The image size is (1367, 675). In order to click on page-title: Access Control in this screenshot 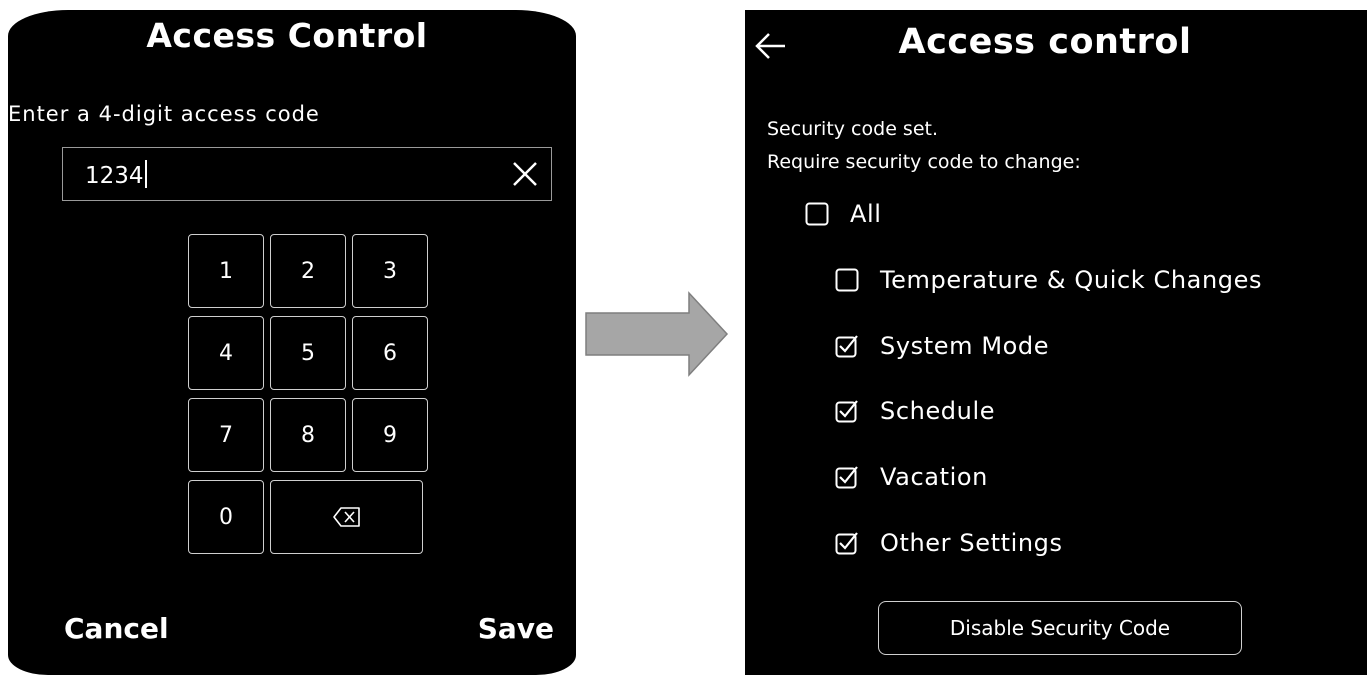, I will do `click(287, 35)`.